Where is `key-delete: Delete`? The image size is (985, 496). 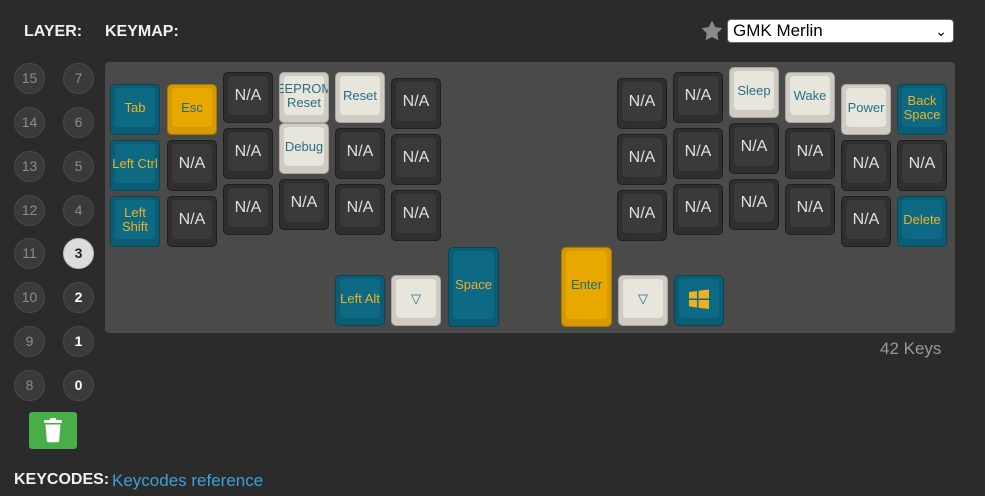 key-delete: Delete is located at coordinates (922, 221).